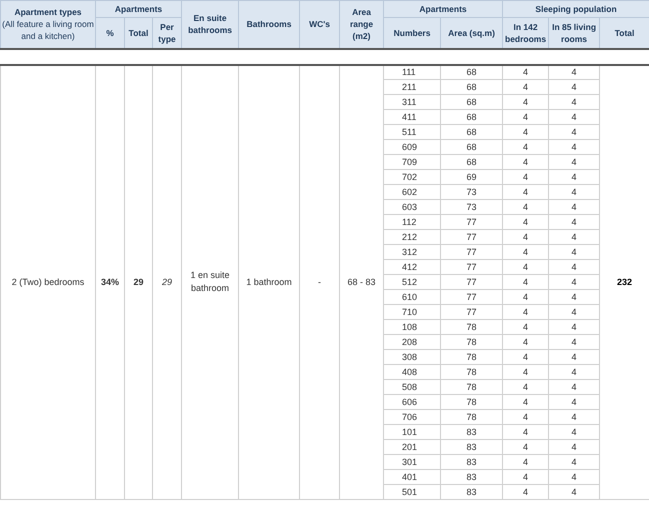 The height and width of the screenshot is (512, 649). Describe the element at coordinates (412, 387) in the screenshot. I see `apartment-number: 508` at that location.